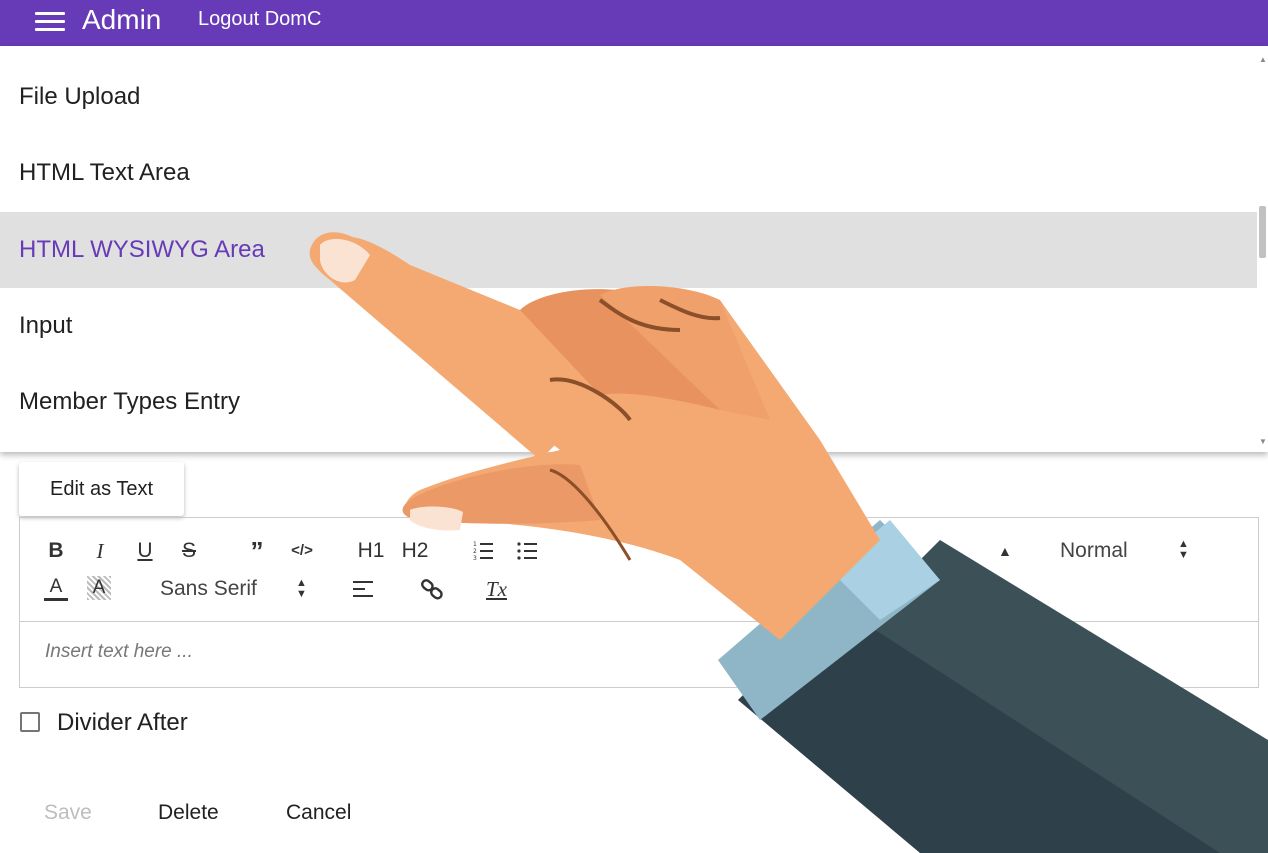 This screenshot has width=1268, height=853. Describe the element at coordinates (100, 551) in the screenshot. I see `italic-button: I` at that location.